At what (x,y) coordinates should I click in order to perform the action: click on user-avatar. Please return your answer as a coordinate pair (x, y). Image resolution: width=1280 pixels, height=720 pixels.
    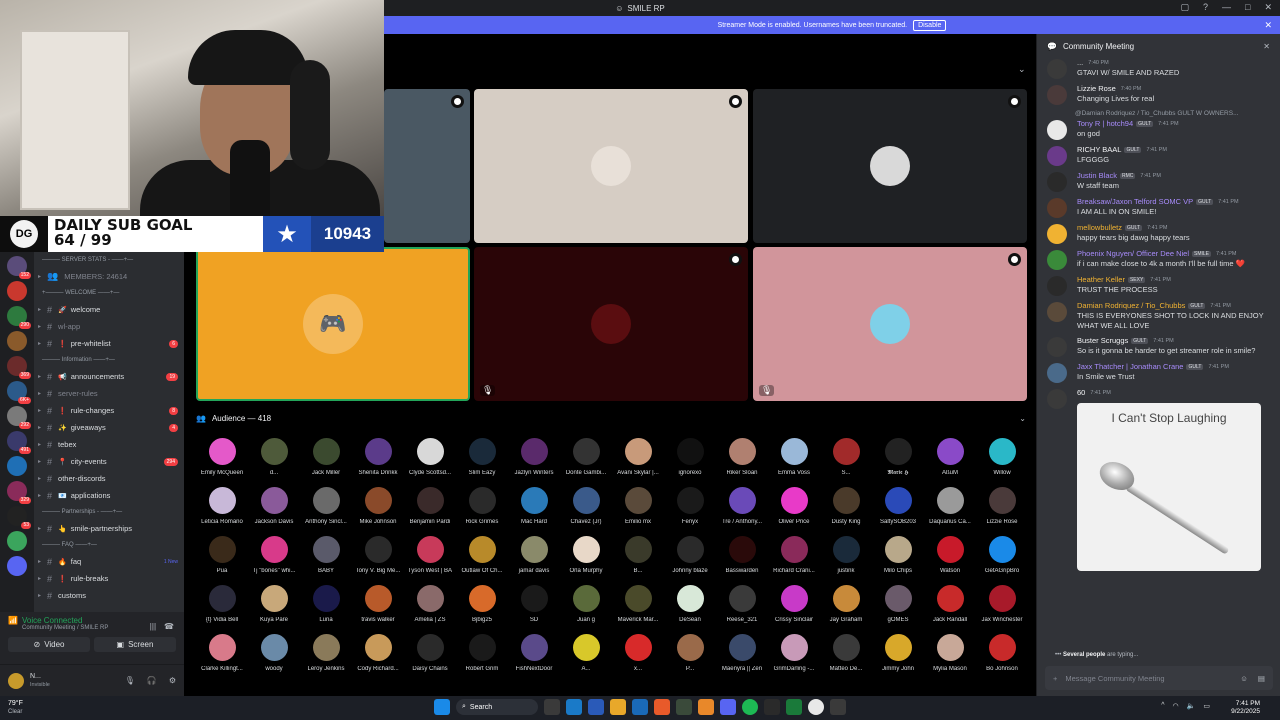
    Looking at the image, I should click on (16, 680).